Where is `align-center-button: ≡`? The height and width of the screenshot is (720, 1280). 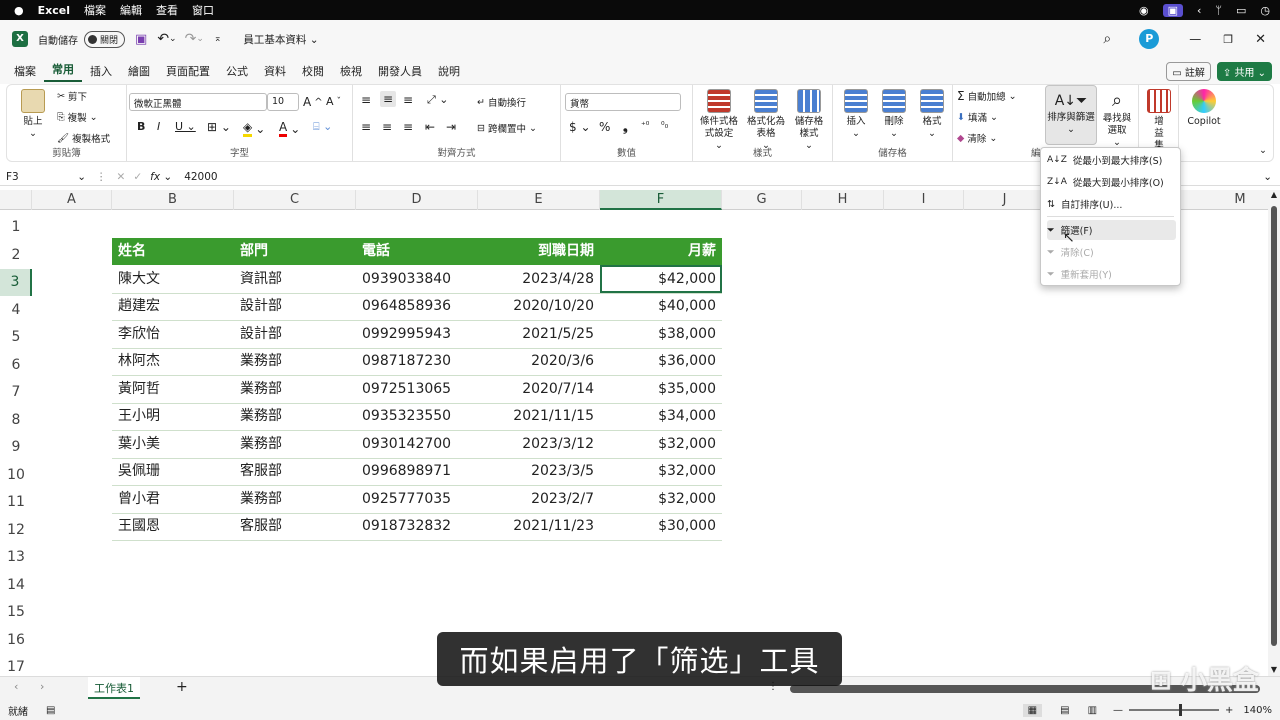
align-center-button: ≡ is located at coordinates (387, 127).